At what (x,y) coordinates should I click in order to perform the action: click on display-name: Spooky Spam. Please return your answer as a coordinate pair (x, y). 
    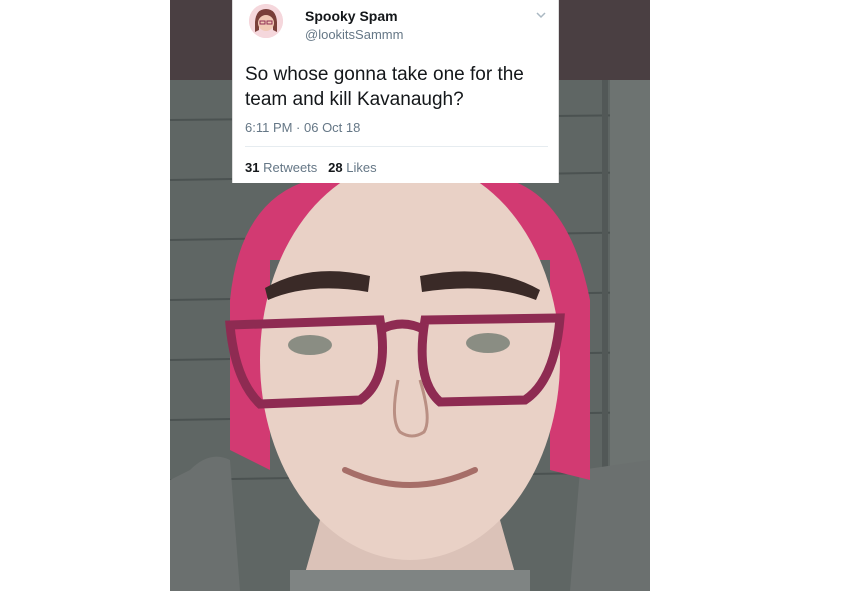
    Looking at the image, I should click on (351, 16).